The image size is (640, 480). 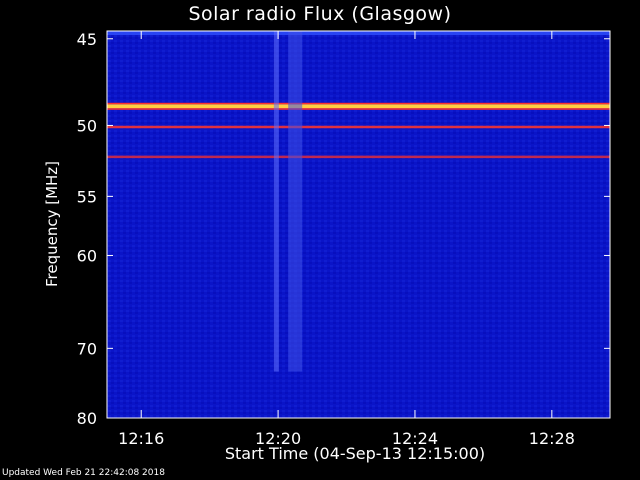 What do you see at coordinates (87, 39) in the screenshot?
I see `y-tick-label-0: 45` at bounding box center [87, 39].